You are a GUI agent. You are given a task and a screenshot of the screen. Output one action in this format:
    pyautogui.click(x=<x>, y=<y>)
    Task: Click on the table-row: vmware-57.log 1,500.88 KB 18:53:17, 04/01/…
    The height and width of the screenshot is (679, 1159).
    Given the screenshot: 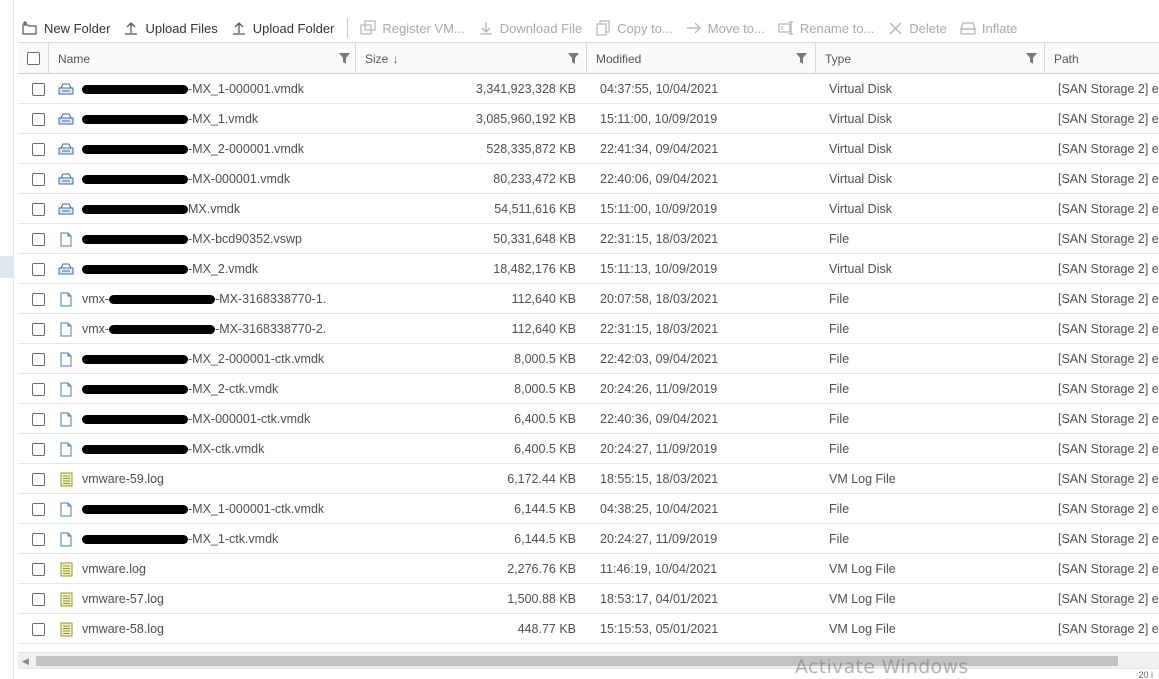 What is the action you would take?
    pyautogui.click(x=588, y=599)
    